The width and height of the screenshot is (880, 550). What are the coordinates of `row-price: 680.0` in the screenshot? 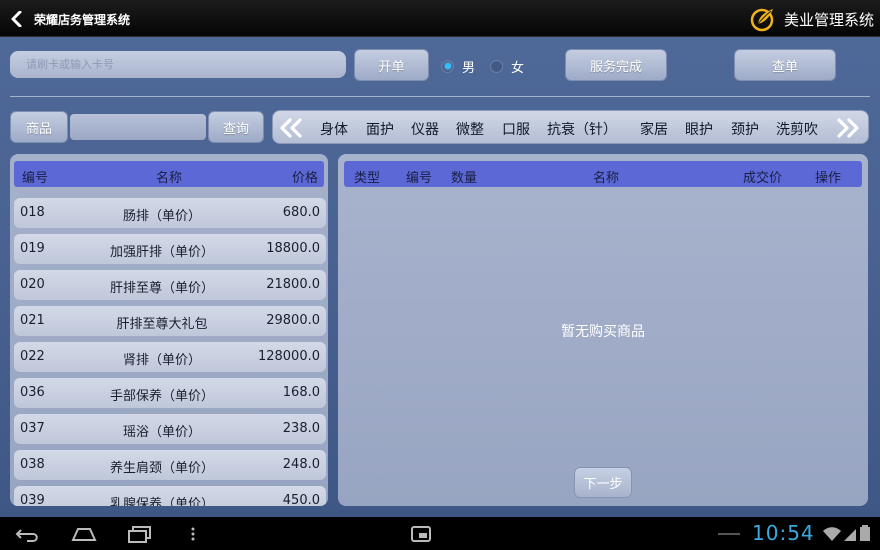 It's located at (301, 212).